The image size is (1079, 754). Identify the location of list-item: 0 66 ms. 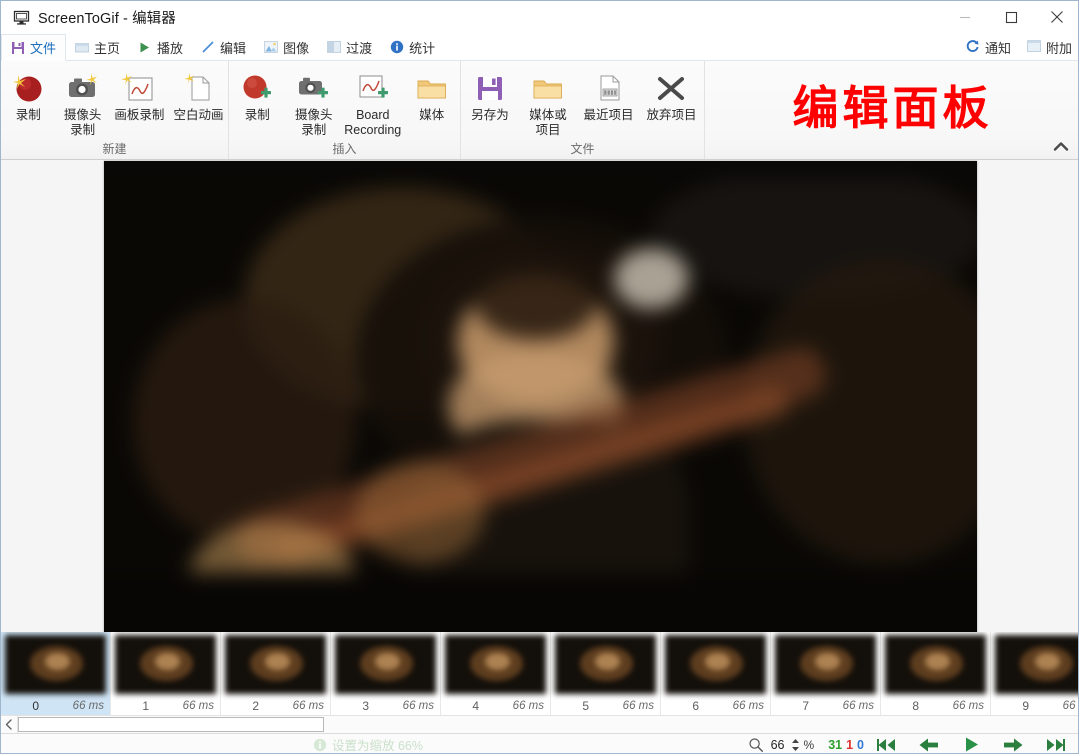
(56, 673).